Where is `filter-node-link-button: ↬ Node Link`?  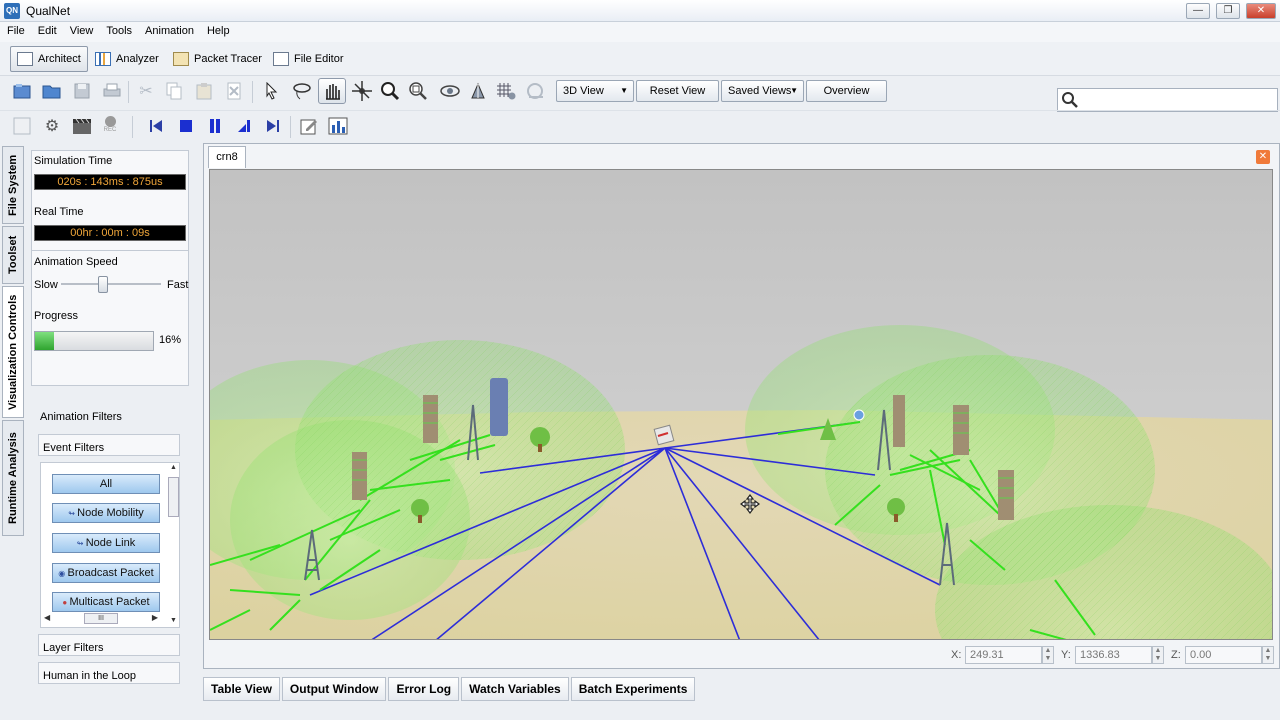
filter-node-link-button: ↬ Node Link is located at coordinates (106, 543).